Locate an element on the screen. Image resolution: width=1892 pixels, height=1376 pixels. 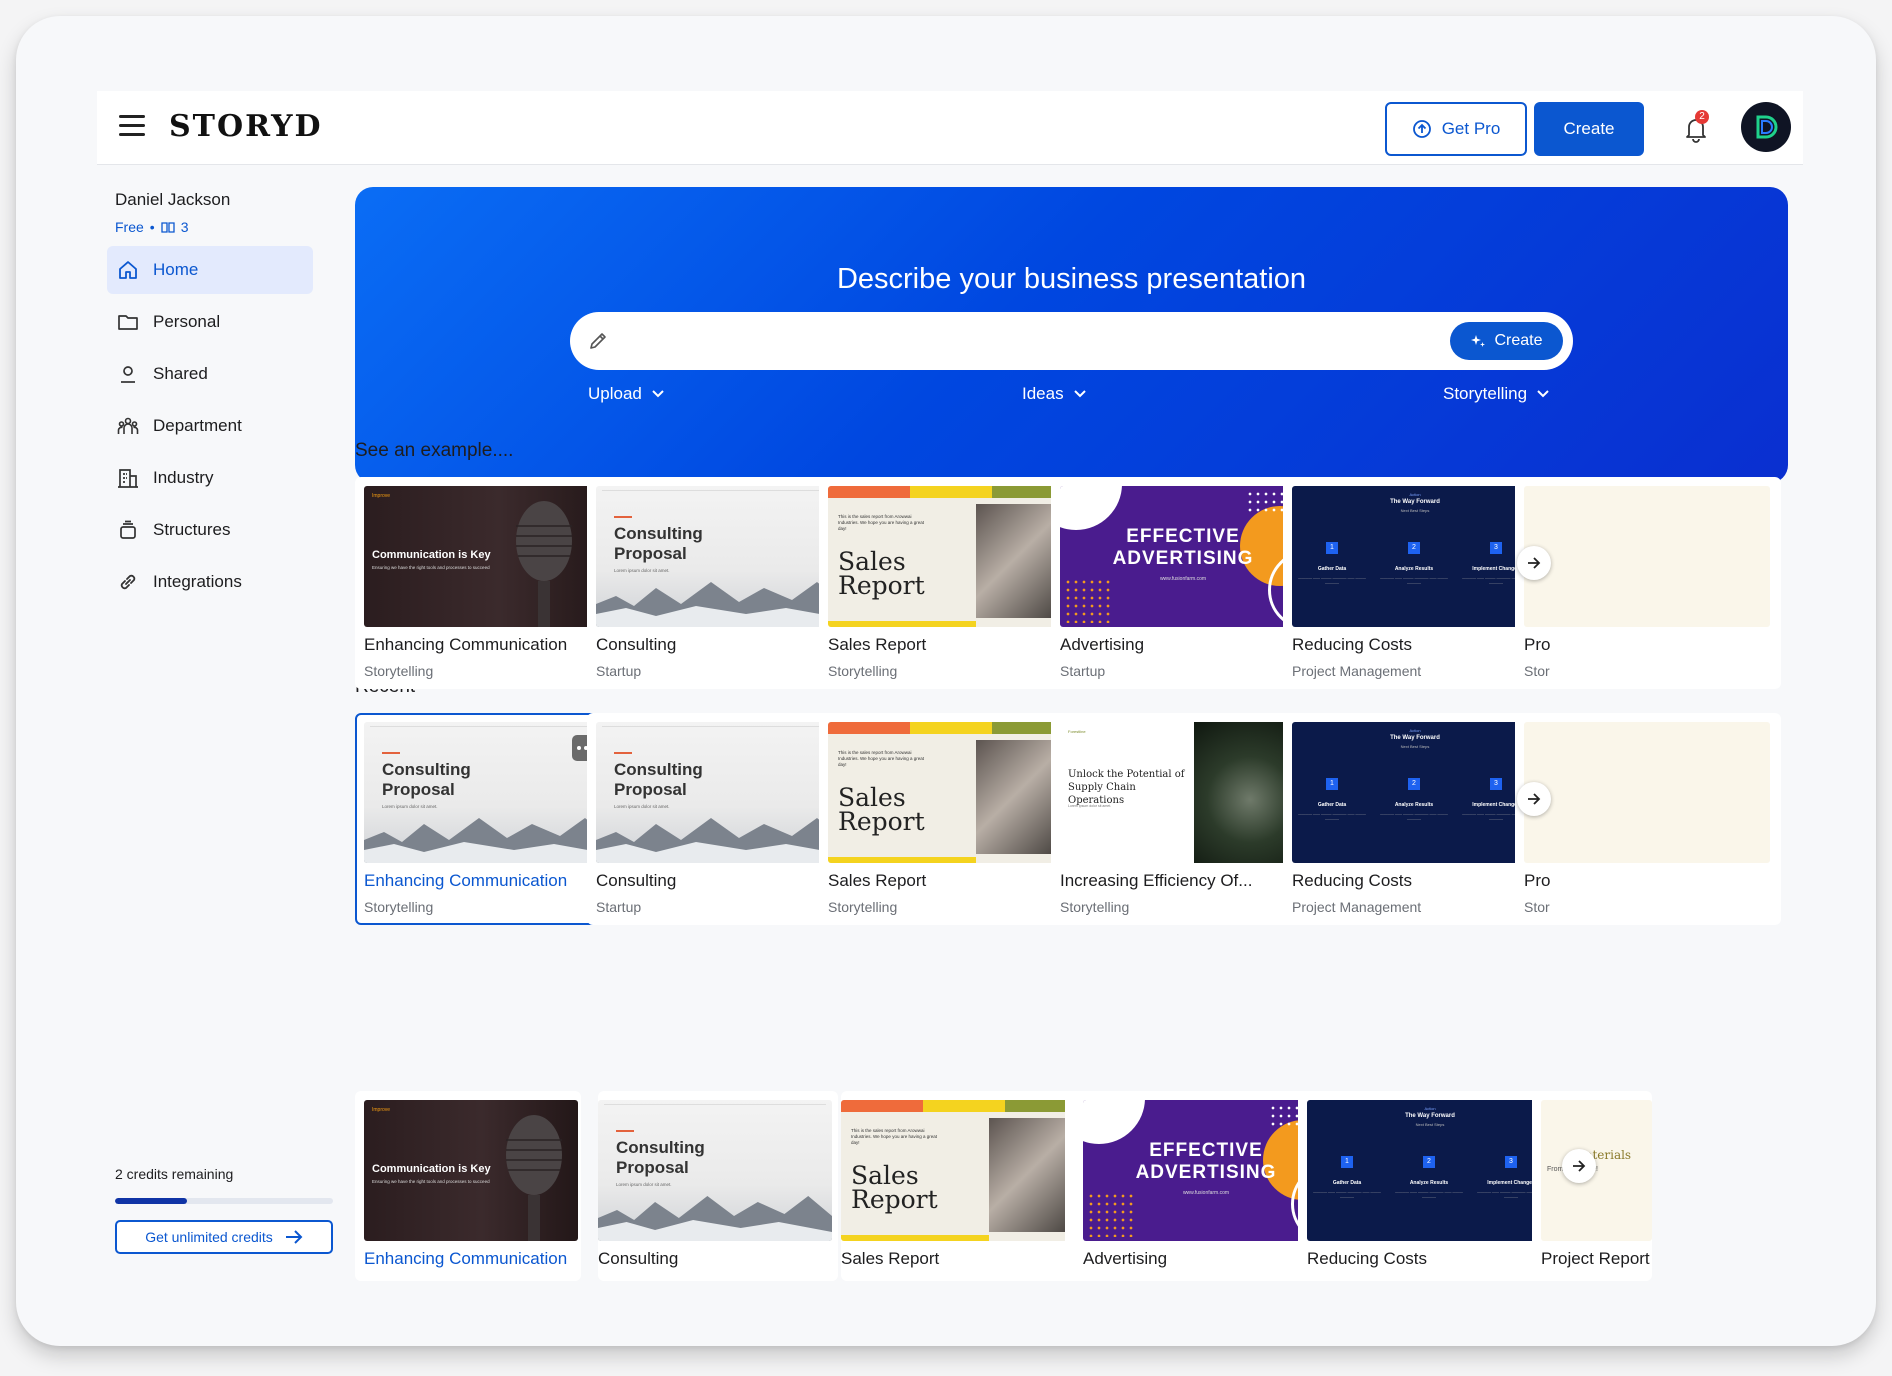
thumb-step: Gather Data is located at coordinates (1347, 1183).